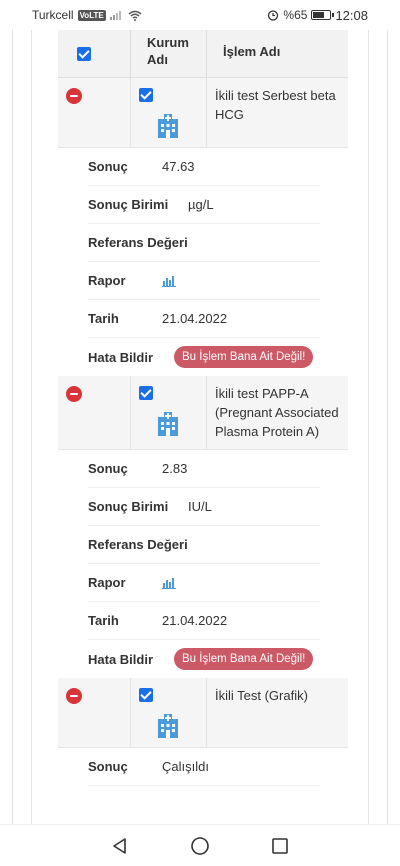 This screenshot has height=866, width=400. Describe the element at coordinates (280, 846) in the screenshot. I see `recents-icon` at that location.